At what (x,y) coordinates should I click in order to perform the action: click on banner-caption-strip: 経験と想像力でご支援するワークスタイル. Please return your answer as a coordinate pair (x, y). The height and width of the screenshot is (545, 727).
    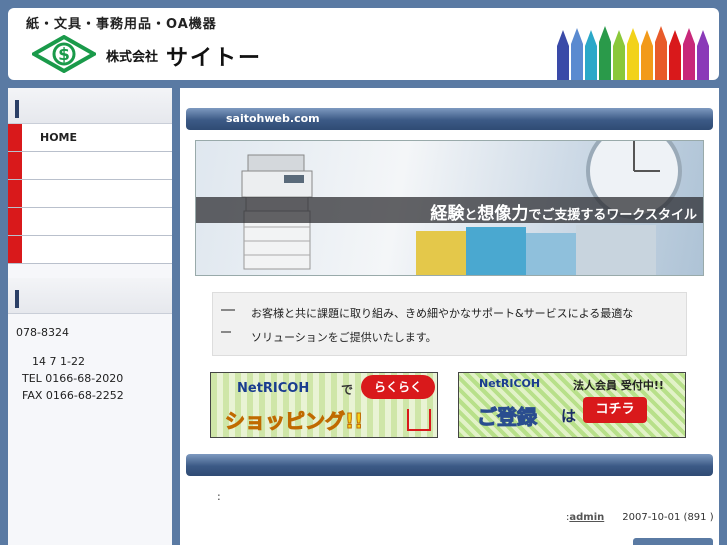
    Looking at the image, I should click on (449, 210).